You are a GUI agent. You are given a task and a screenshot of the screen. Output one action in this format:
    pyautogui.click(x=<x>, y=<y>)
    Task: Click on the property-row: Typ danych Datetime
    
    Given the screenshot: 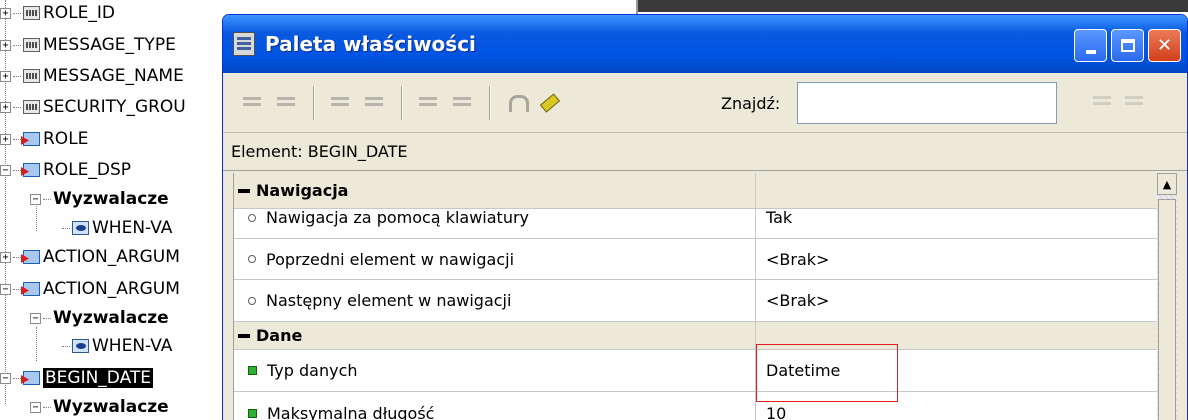 What is the action you would take?
    pyautogui.click(x=696, y=371)
    